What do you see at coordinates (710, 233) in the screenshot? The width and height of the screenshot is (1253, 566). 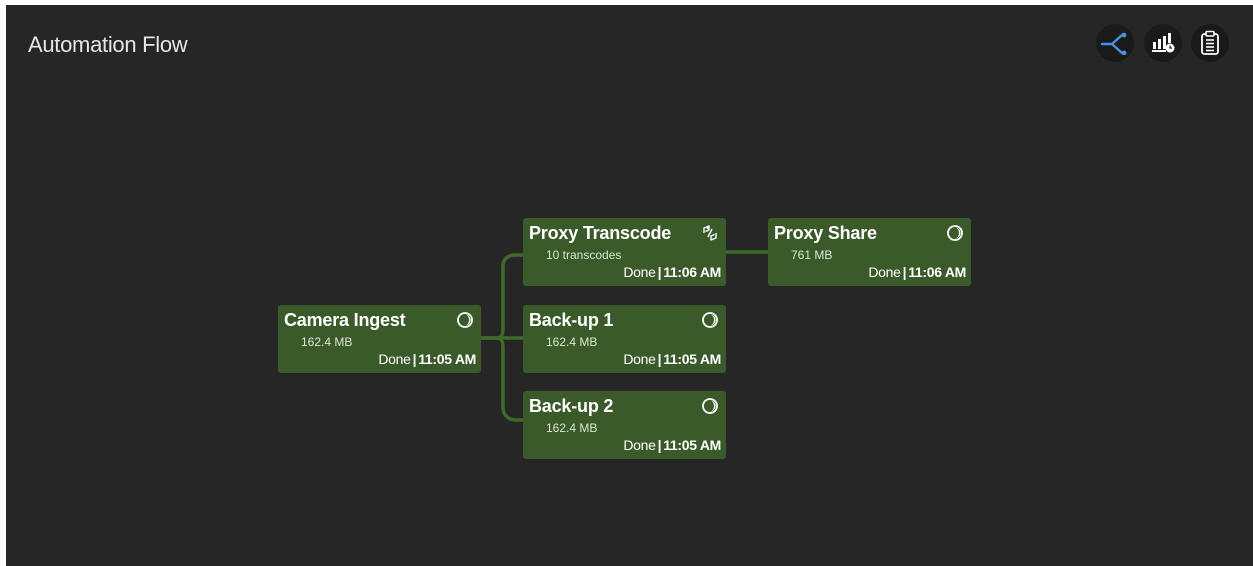 I see `transcode-icon` at bounding box center [710, 233].